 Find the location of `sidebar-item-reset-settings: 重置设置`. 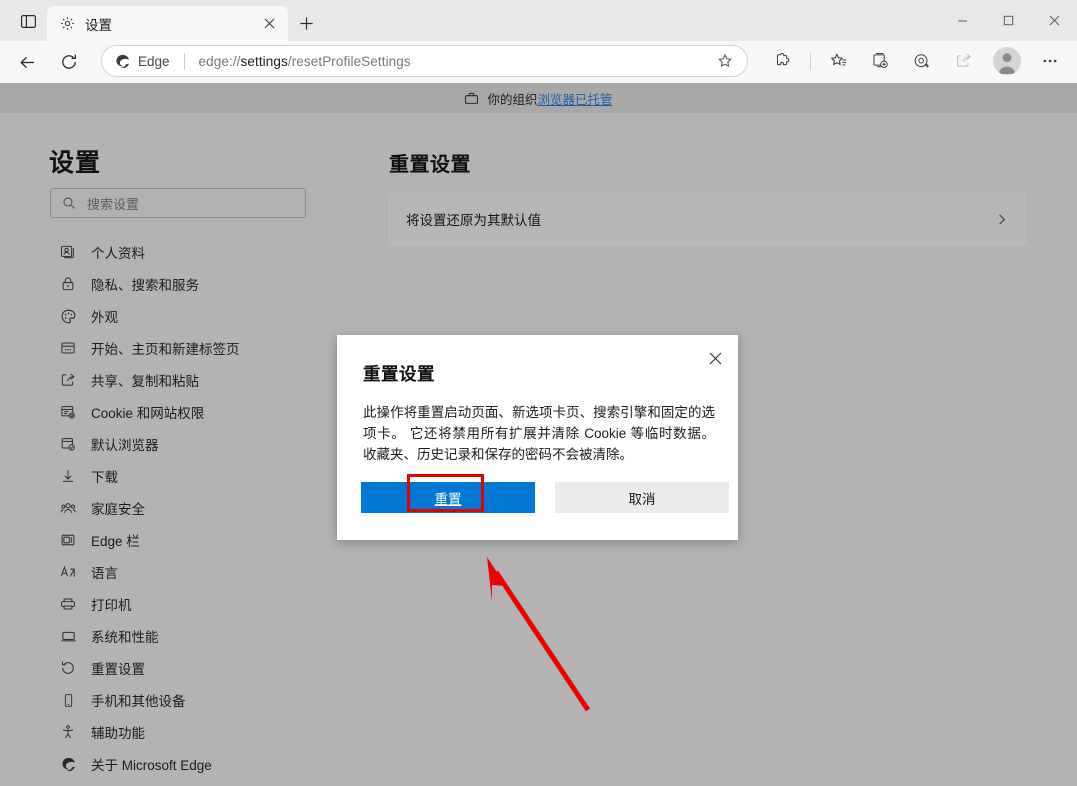

sidebar-item-reset-settings: 重置设置 is located at coordinates (165, 668).